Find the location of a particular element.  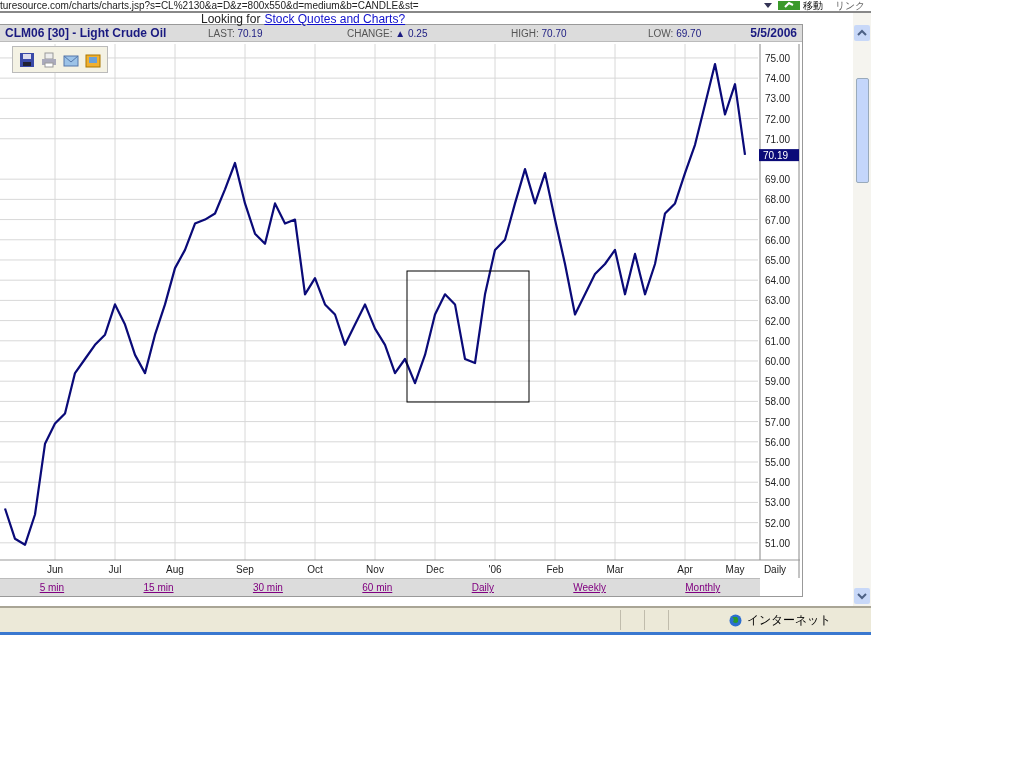

x-axis-label: Jul is located at coordinates (115, 569).